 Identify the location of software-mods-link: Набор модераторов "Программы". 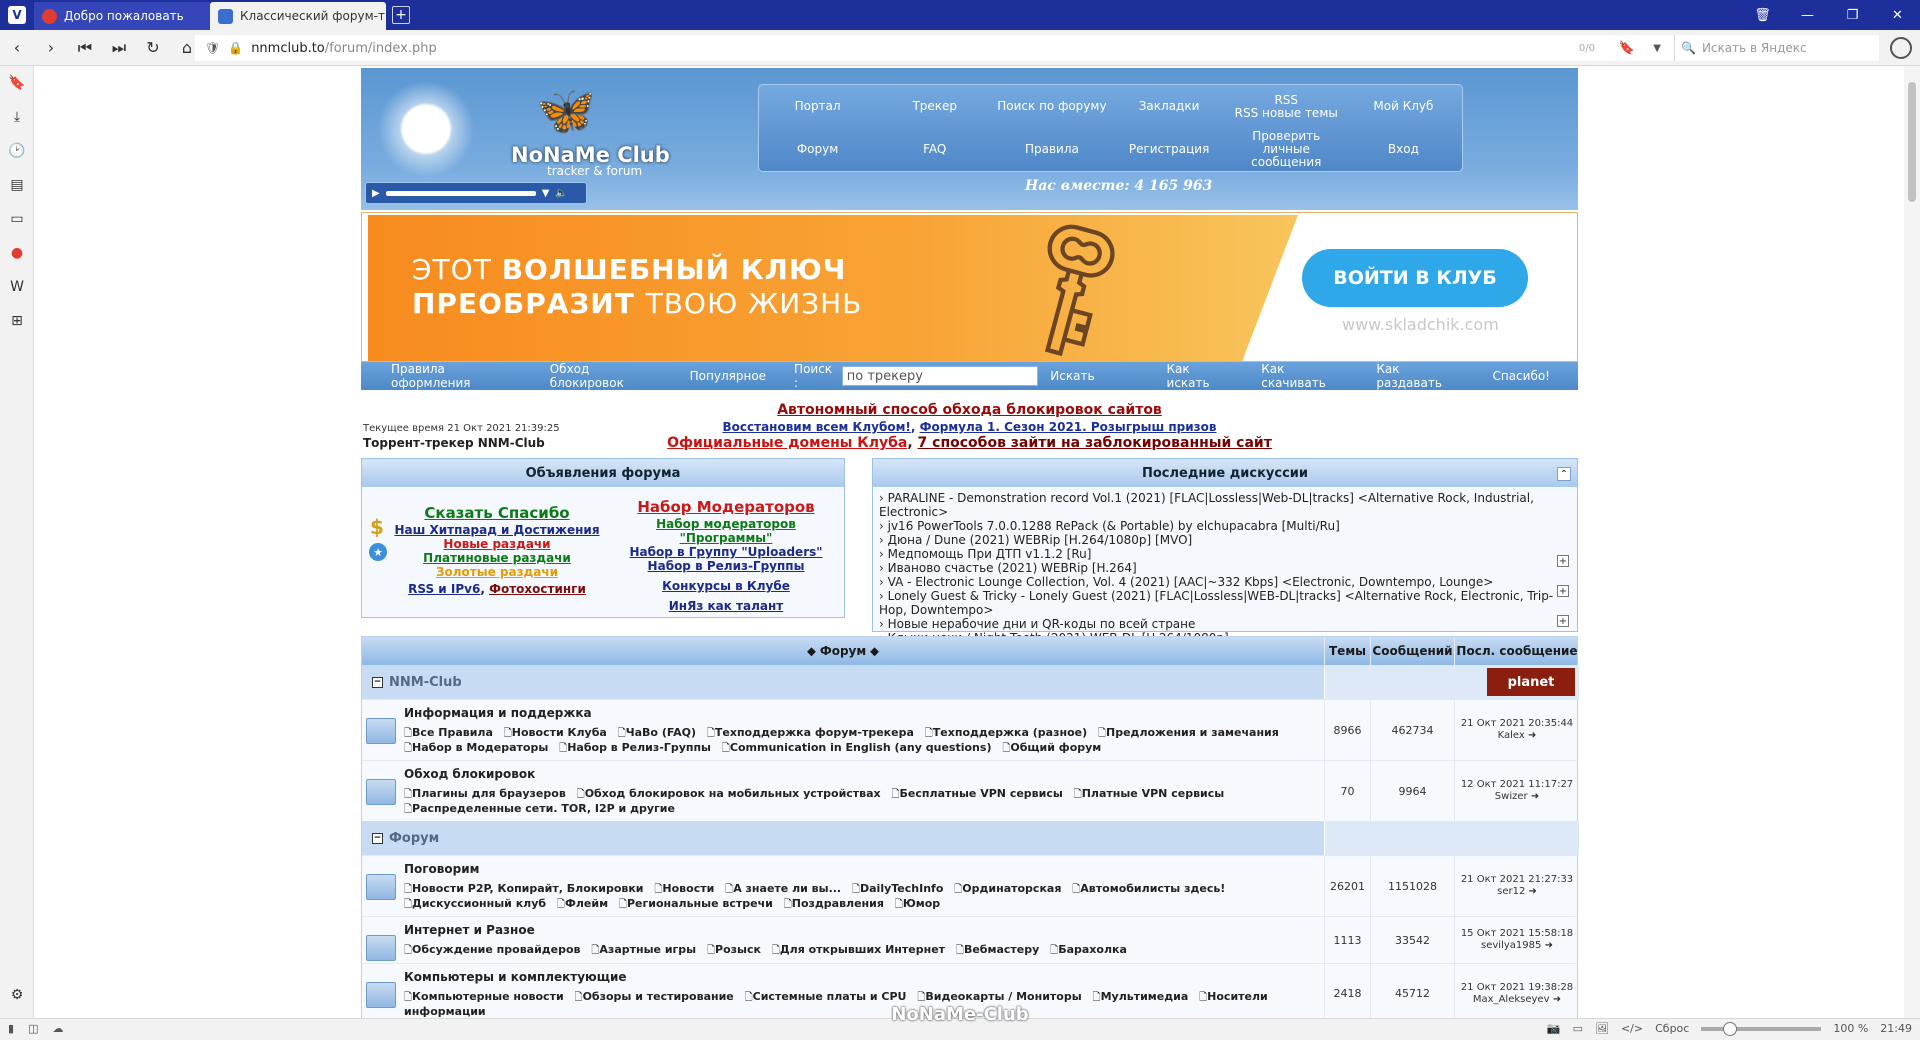
(726, 531).